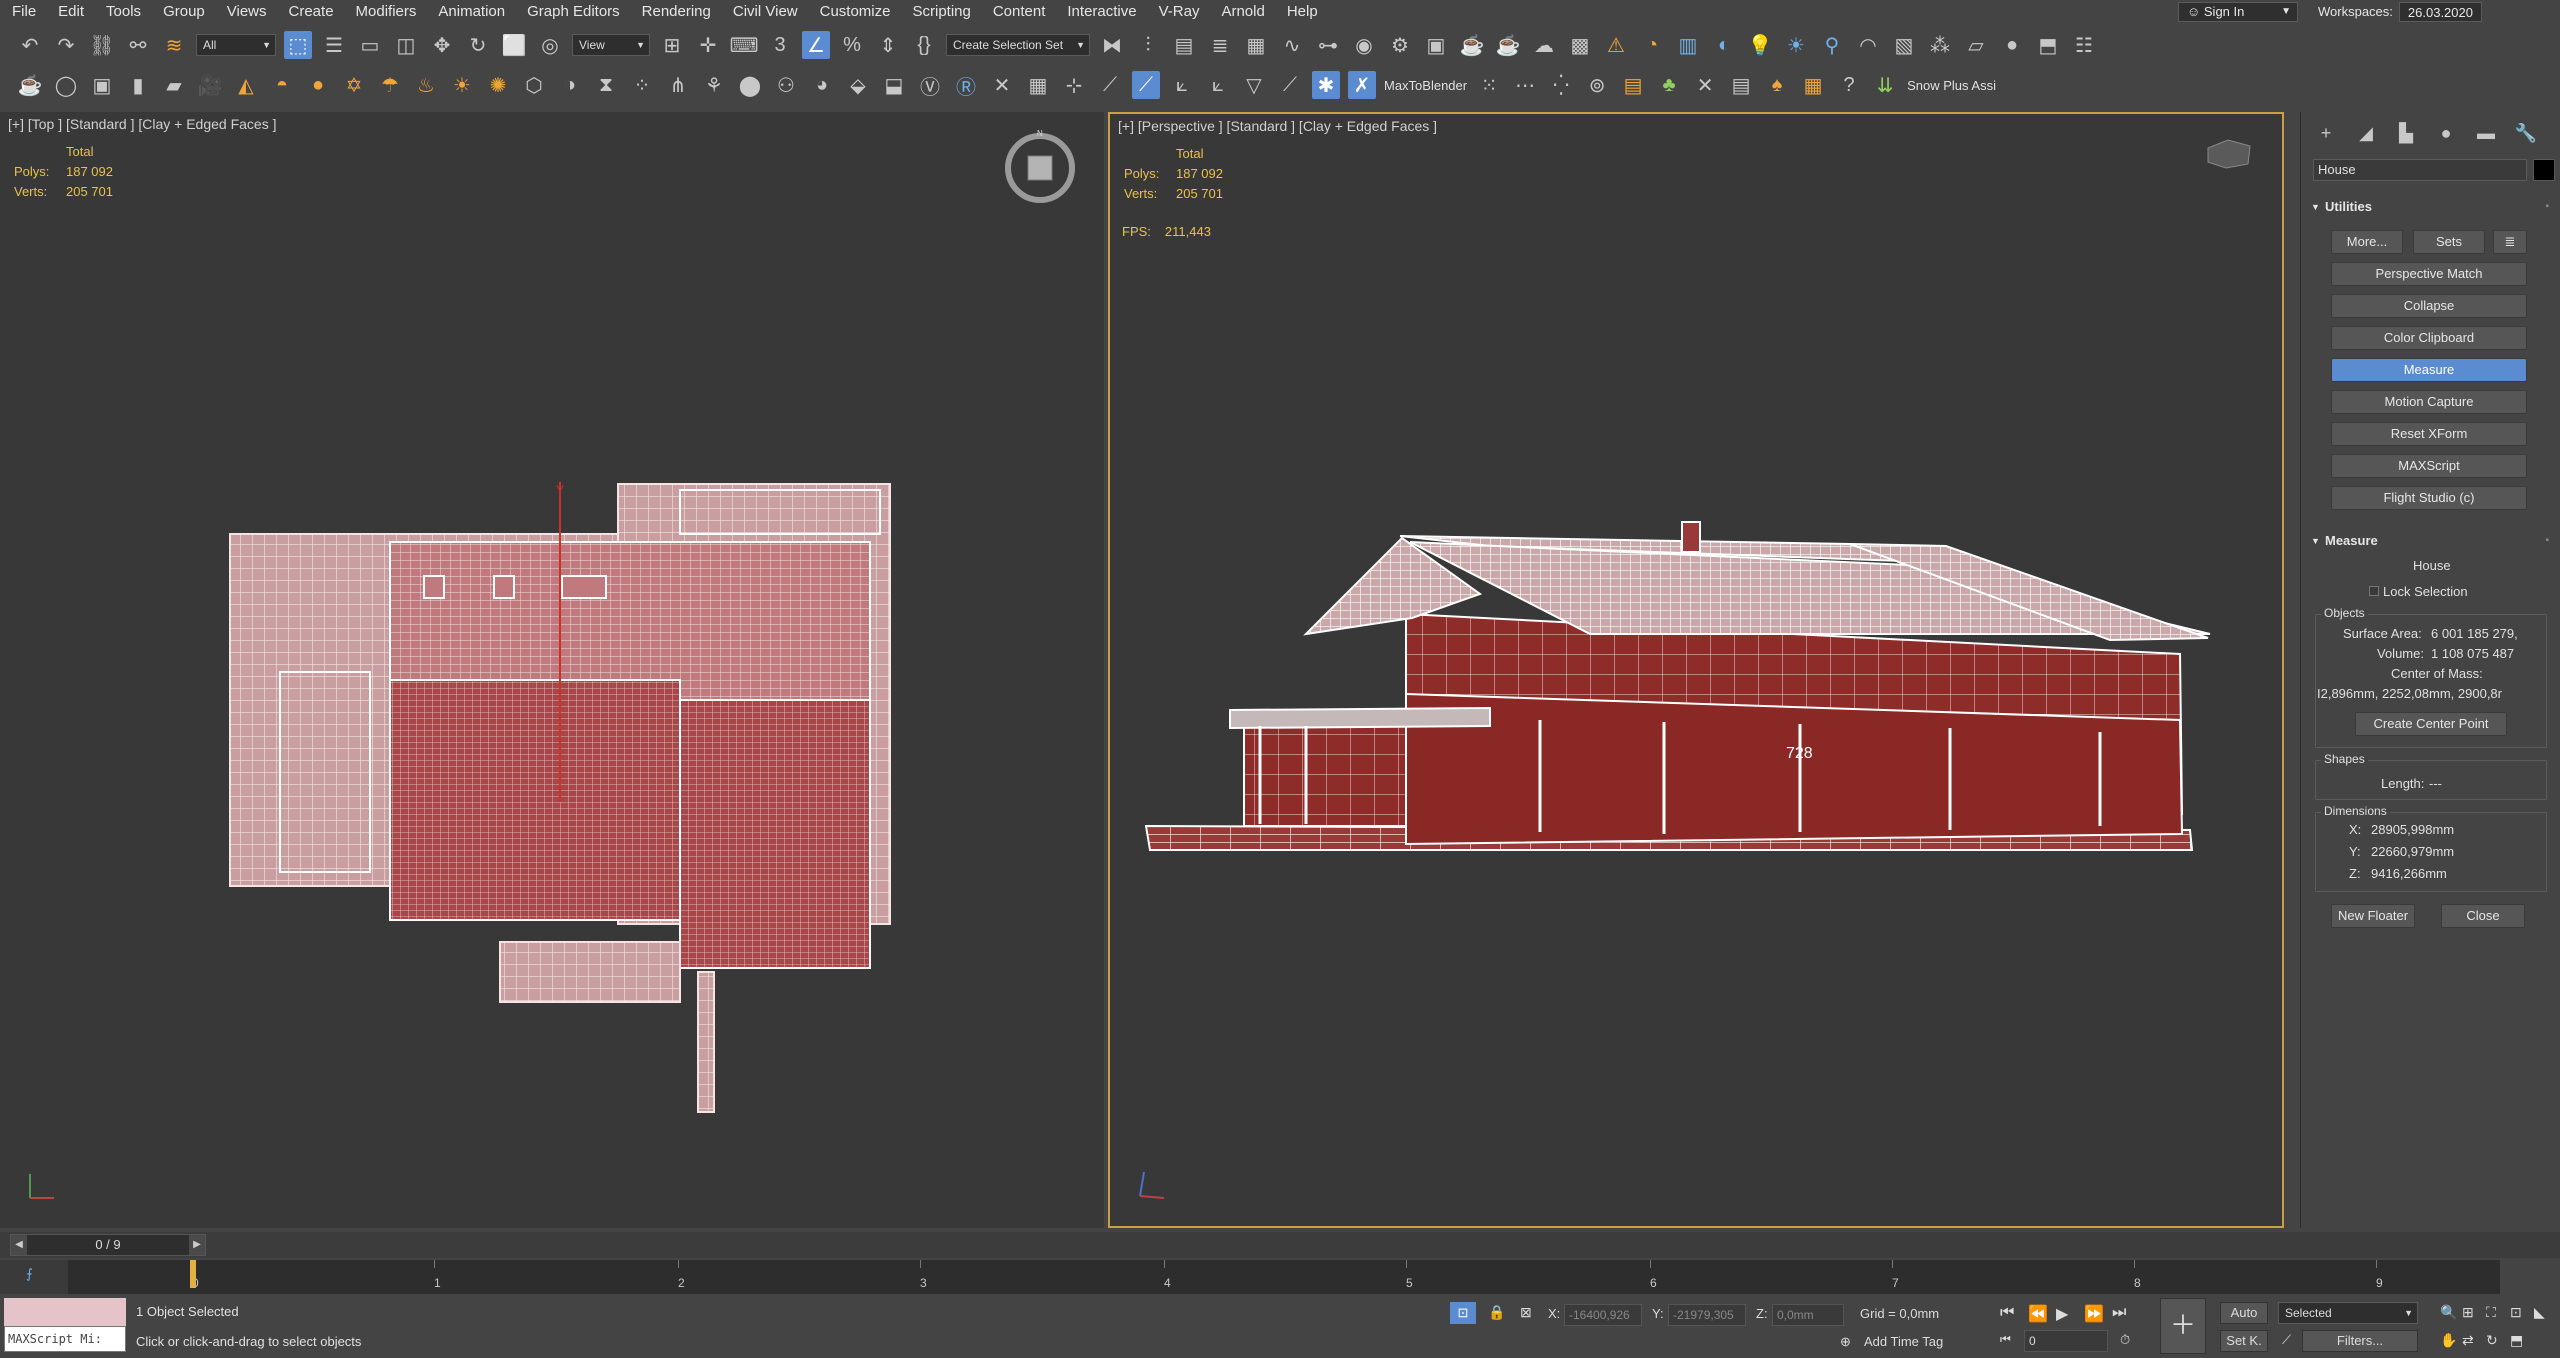 The image size is (2560, 1358). I want to click on go-to-end-icon: ⏭, so click(2119, 1313).